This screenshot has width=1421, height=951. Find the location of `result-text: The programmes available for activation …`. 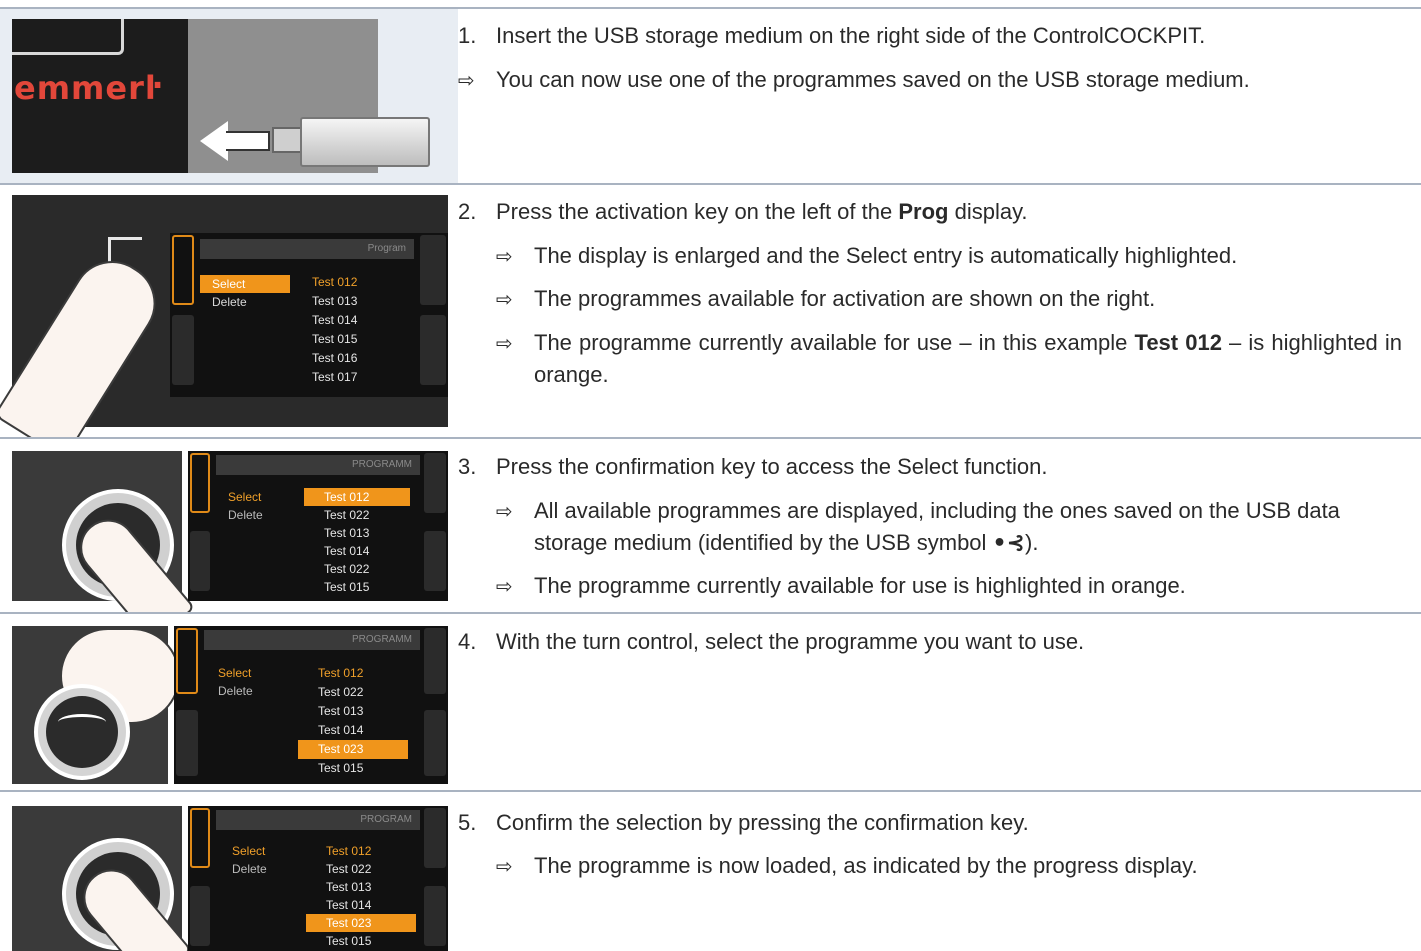

result-text: The programmes available for activation … is located at coordinates (845, 298).